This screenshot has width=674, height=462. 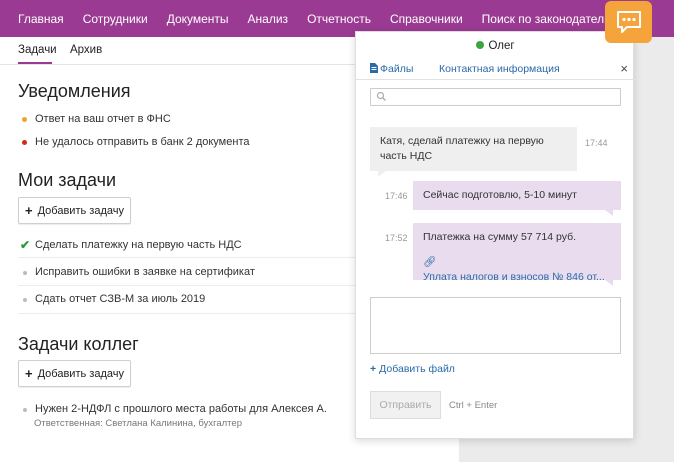 I want to click on add-task-button: + Добавить задачу, so click(x=74, y=210).